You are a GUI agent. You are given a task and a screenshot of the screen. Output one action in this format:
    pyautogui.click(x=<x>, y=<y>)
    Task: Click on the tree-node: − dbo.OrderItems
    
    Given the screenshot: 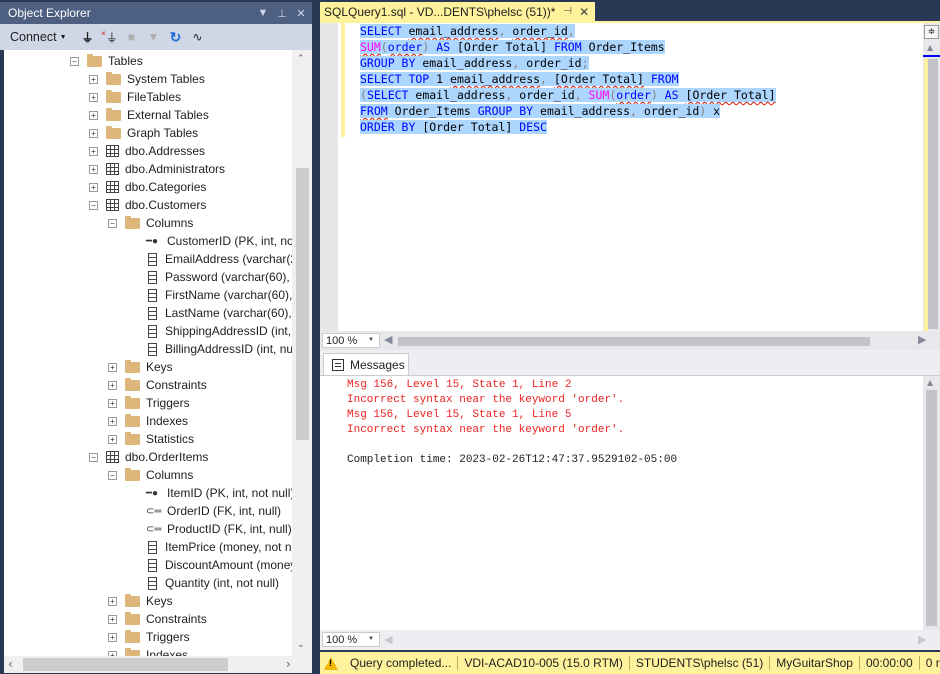 What is the action you would take?
    pyautogui.click(x=148, y=457)
    